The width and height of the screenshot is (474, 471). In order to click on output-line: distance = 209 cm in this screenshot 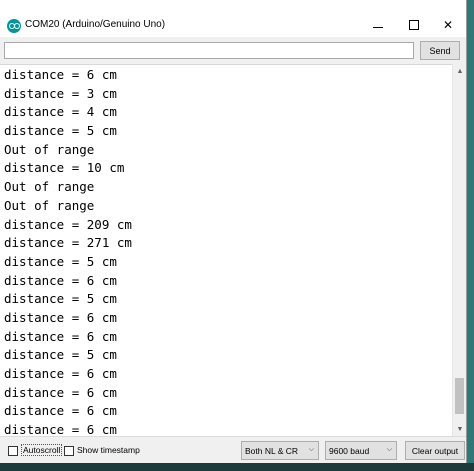, I will do `click(68, 224)`.